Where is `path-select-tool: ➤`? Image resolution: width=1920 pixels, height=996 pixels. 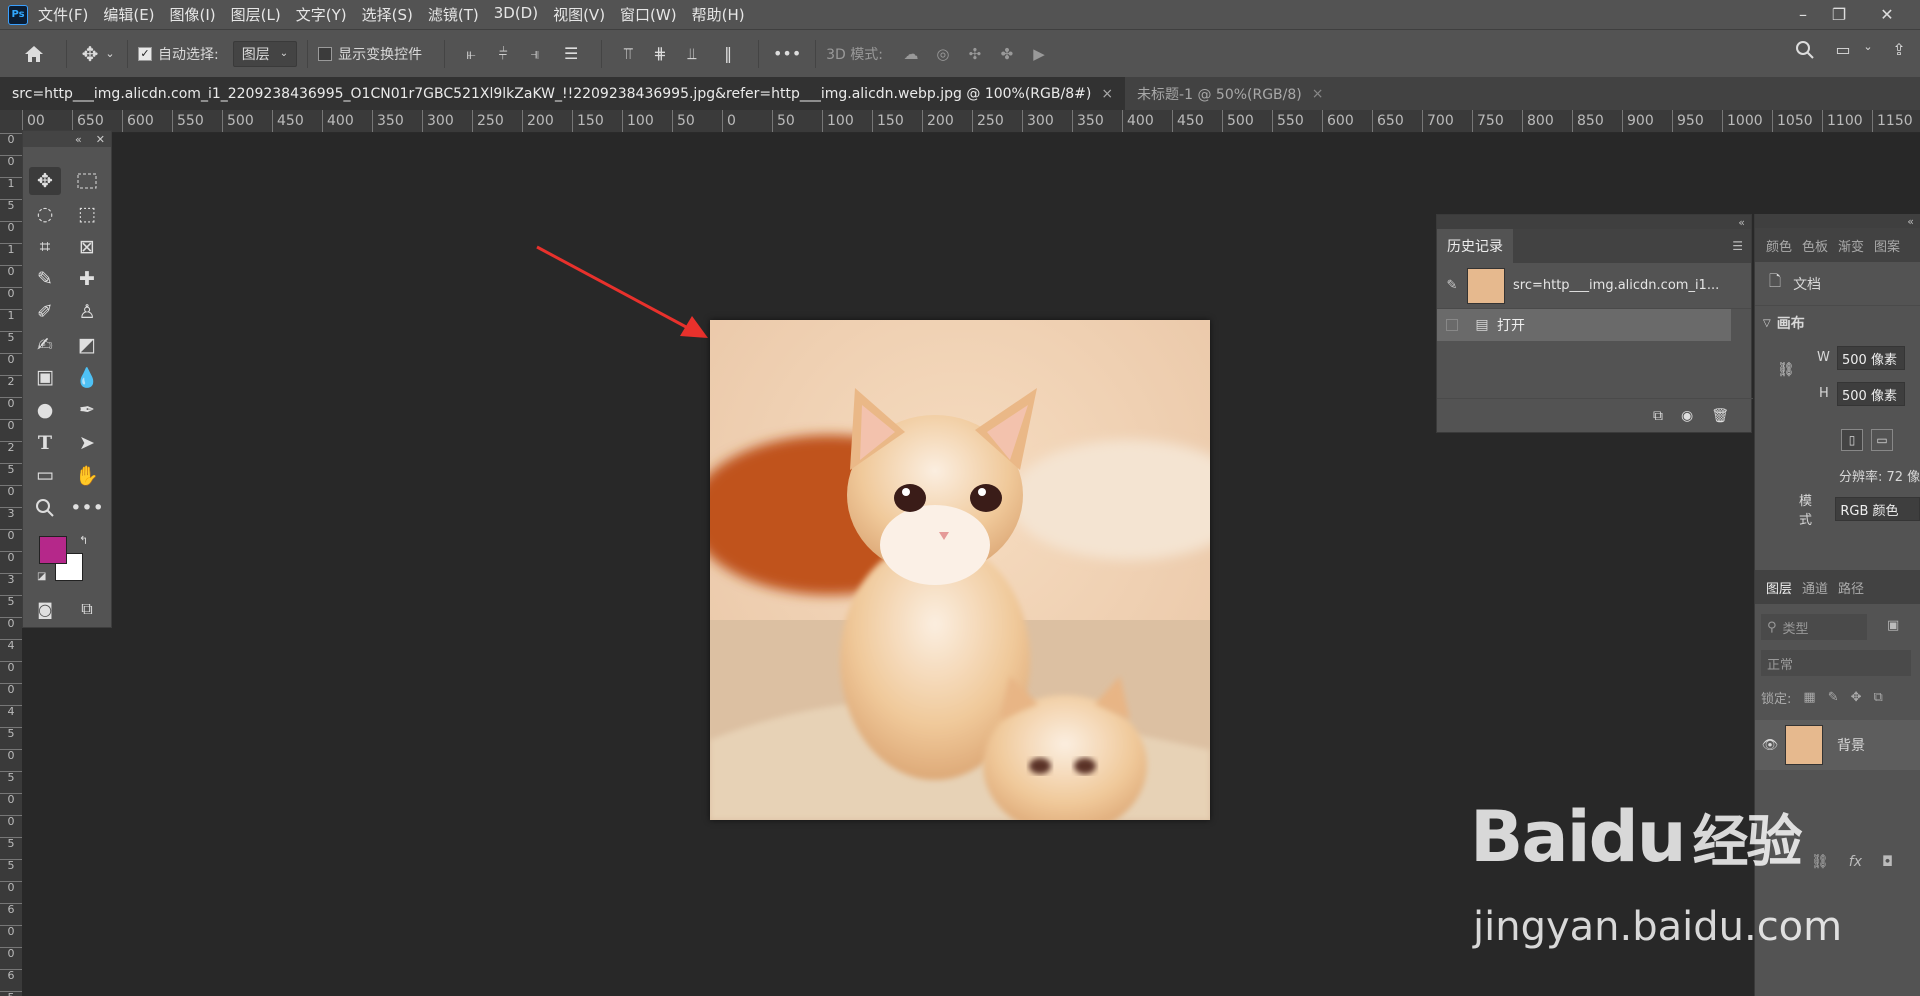
path-select-tool: ➤ is located at coordinates (87, 443).